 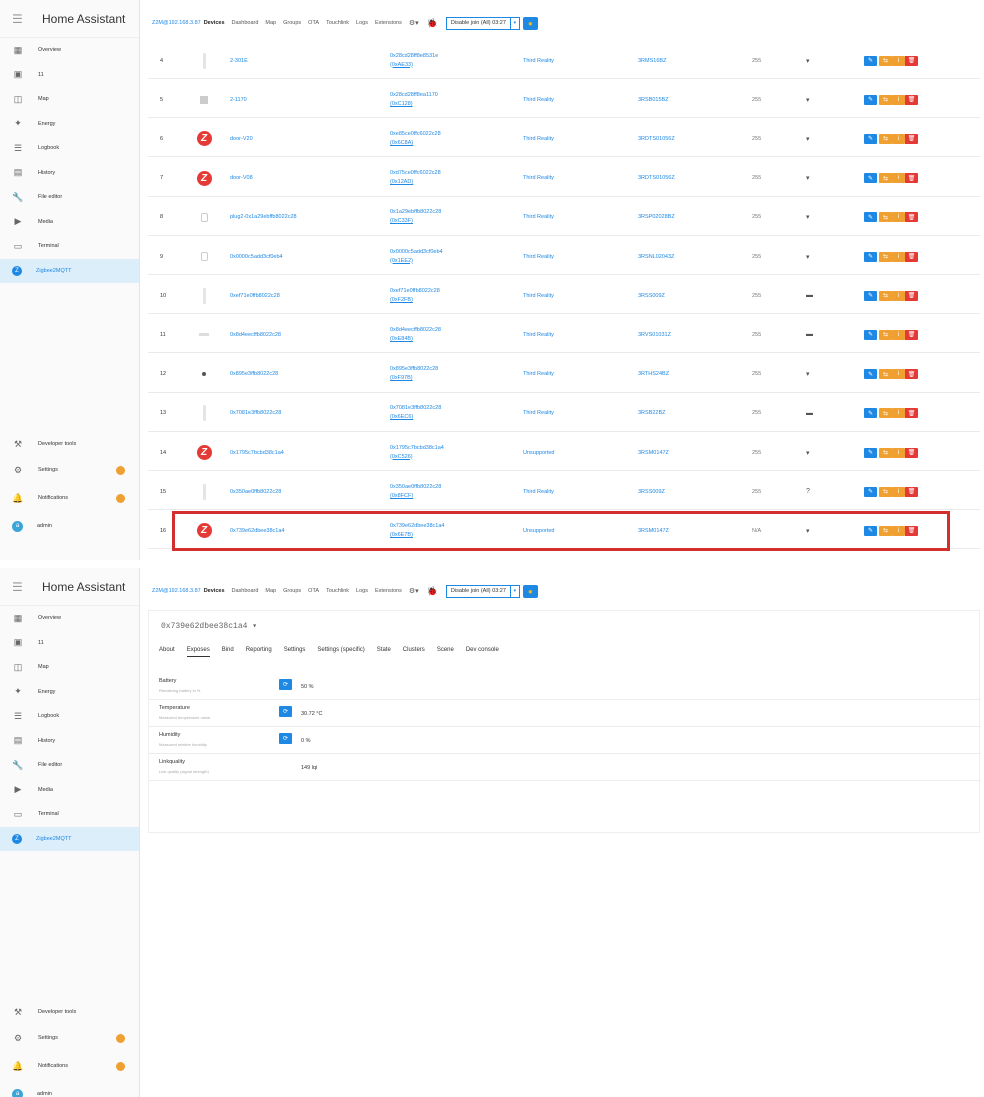 What do you see at coordinates (69, 75) in the screenshot?
I see `sidebar-item: ▣ 11` at bounding box center [69, 75].